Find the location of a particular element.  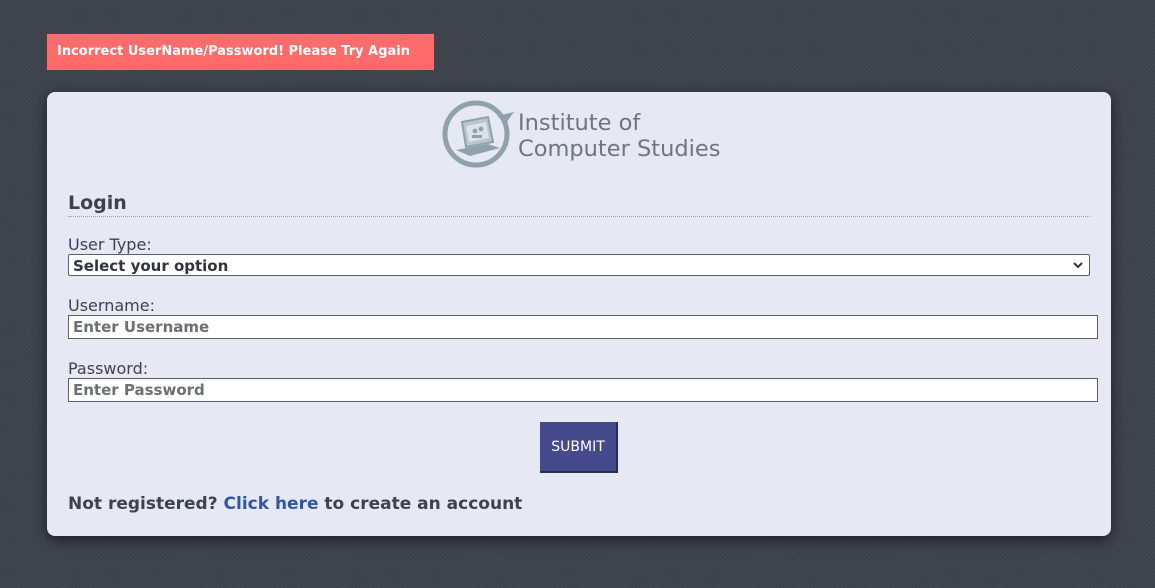

register-prefix: Not registered? is located at coordinates (143, 504).